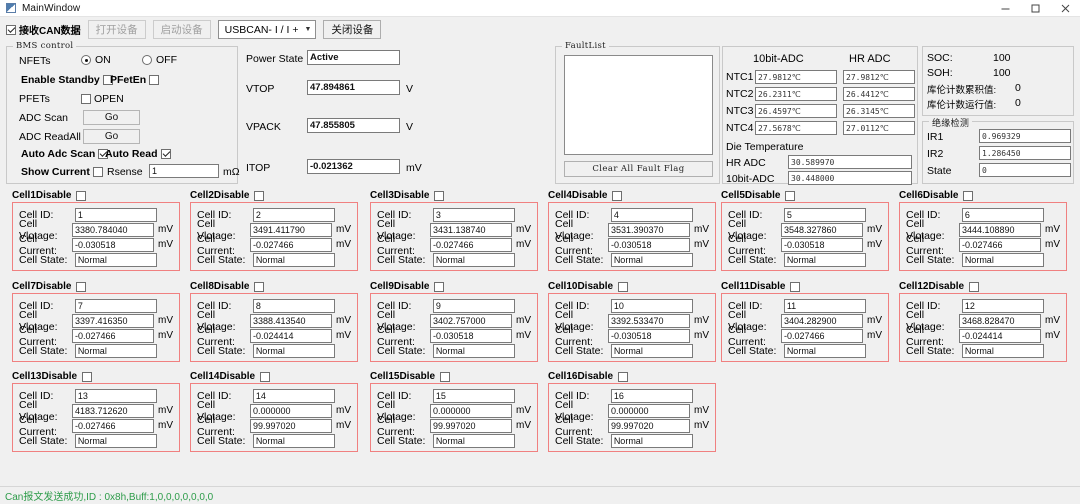  Describe the element at coordinates (96, 286) in the screenshot. I see `cell-disable-checkbox: Cell7Disable` at that location.